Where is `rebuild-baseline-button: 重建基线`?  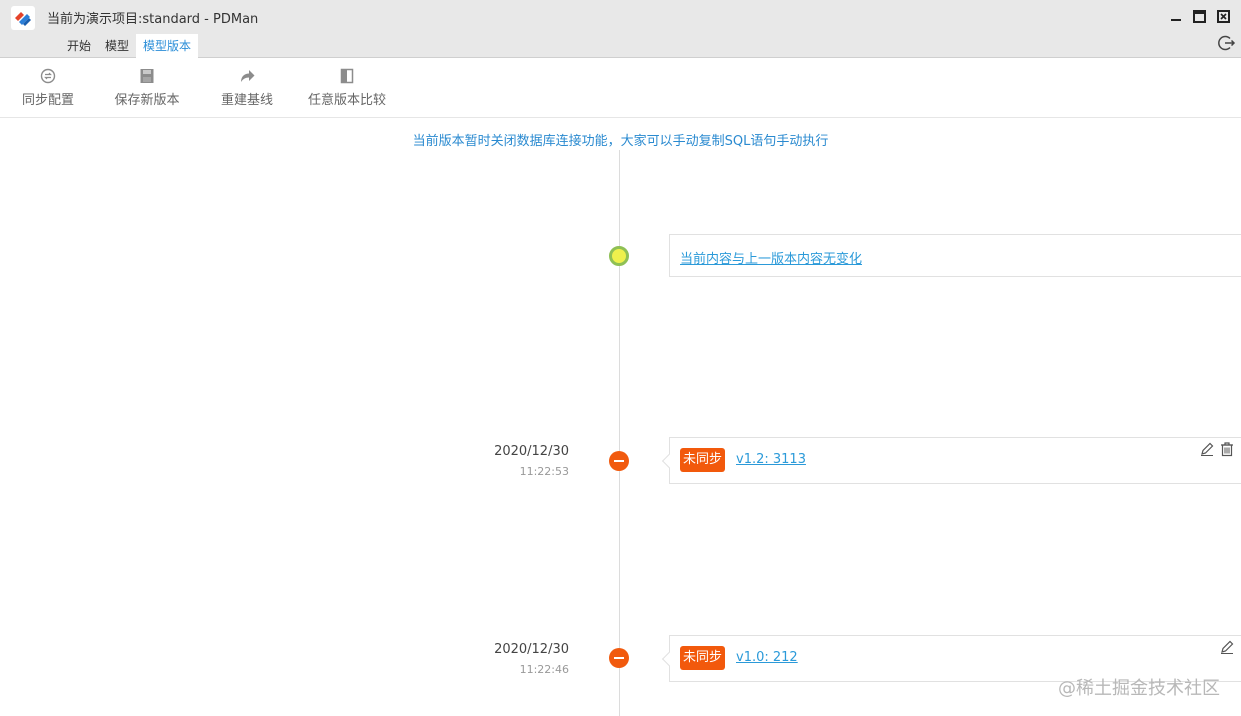 rebuild-baseline-button: 重建基线 is located at coordinates (247, 90).